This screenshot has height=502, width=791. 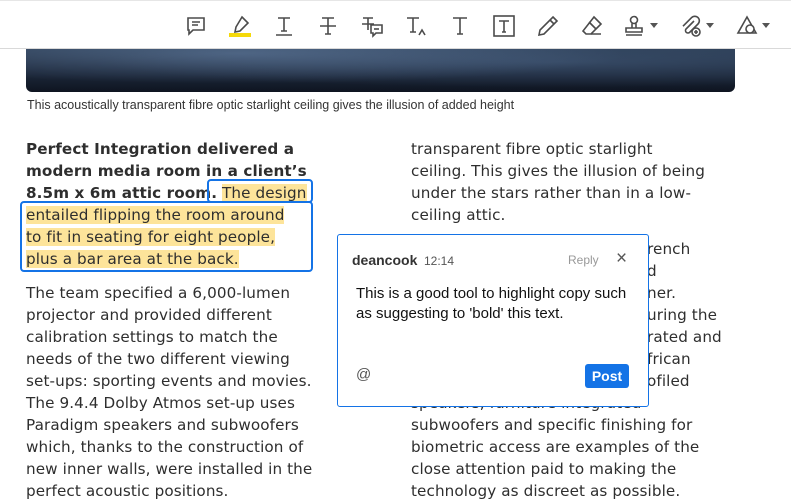 What do you see at coordinates (127, 491) in the screenshot?
I see `text-line: perfect acoustic positions.` at bounding box center [127, 491].